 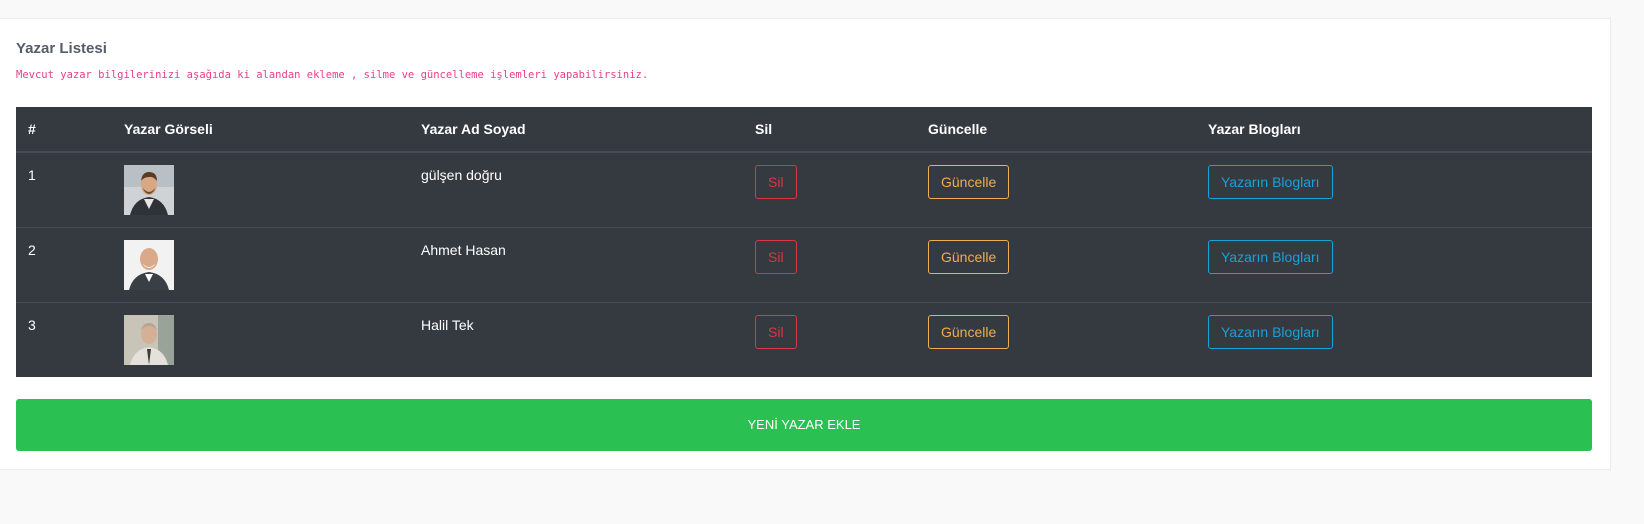 What do you see at coordinates (804, 425) in the screenshot?
I see `add-author-button: YENİ YAZAR EKLE` at bounding box center [804, 425].